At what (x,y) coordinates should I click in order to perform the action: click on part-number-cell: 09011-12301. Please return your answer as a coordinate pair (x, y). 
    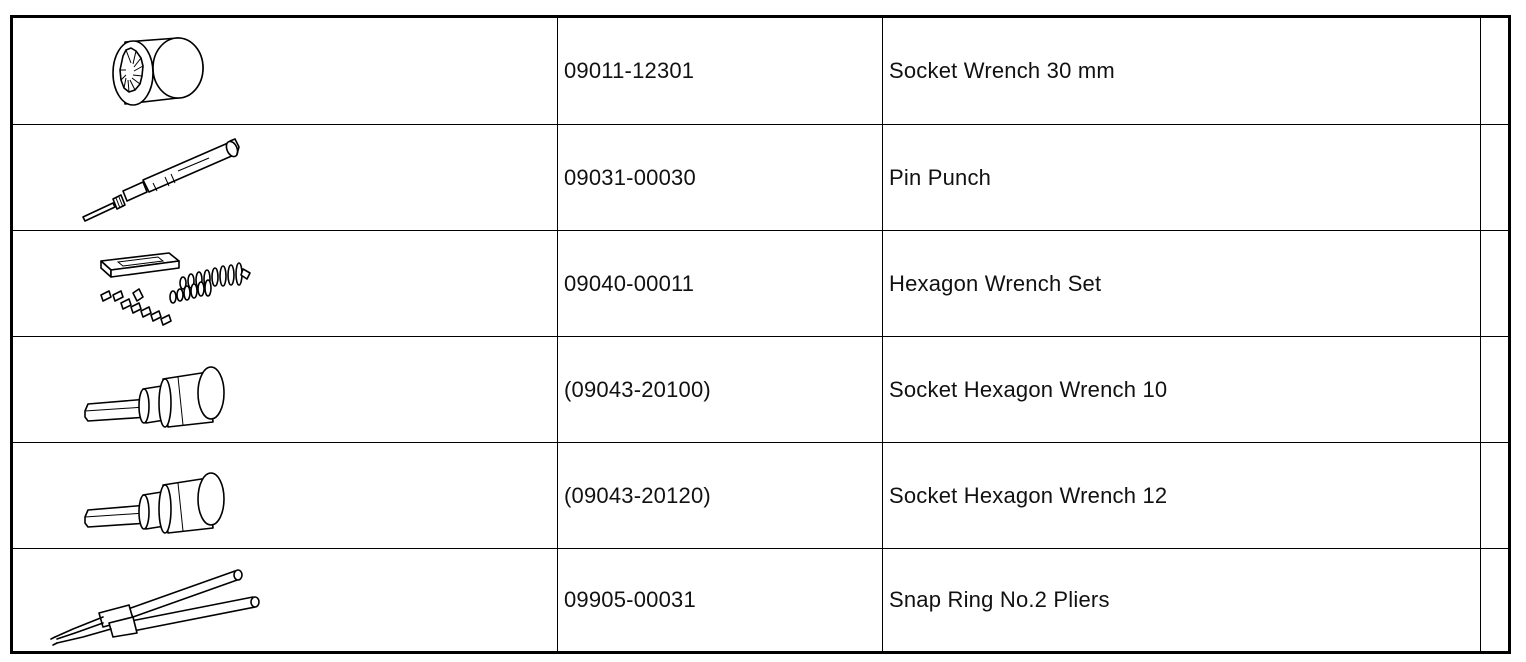
    Looking at the image, I should click on (720, 71).